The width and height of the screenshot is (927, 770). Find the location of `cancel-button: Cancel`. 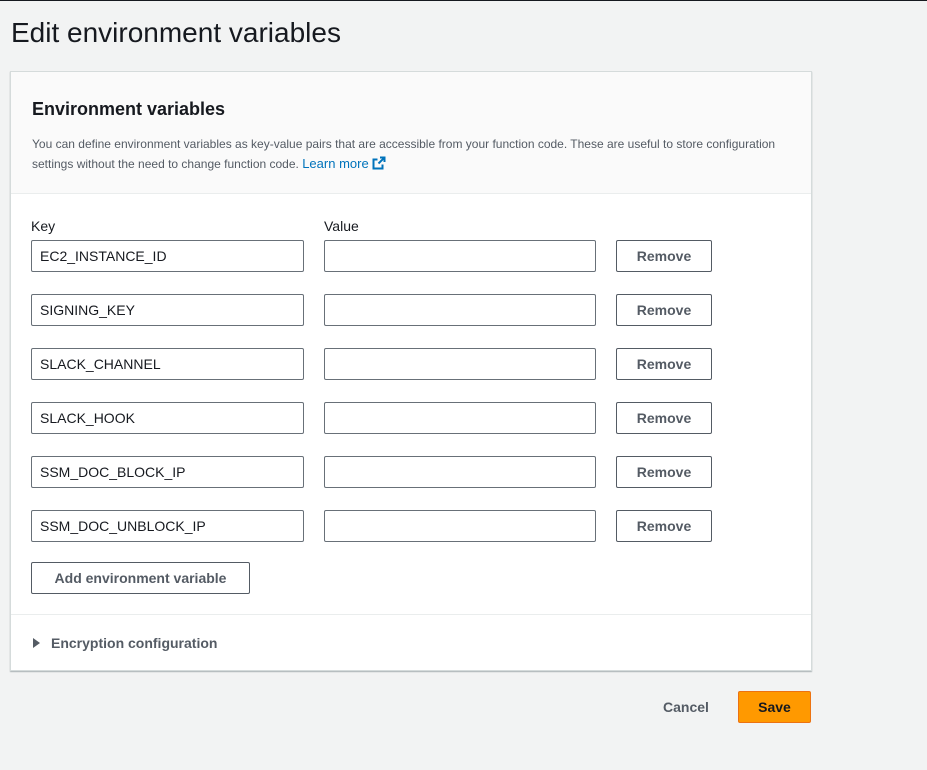

cancel-button: Cancel is located at coordinates (686, 707).